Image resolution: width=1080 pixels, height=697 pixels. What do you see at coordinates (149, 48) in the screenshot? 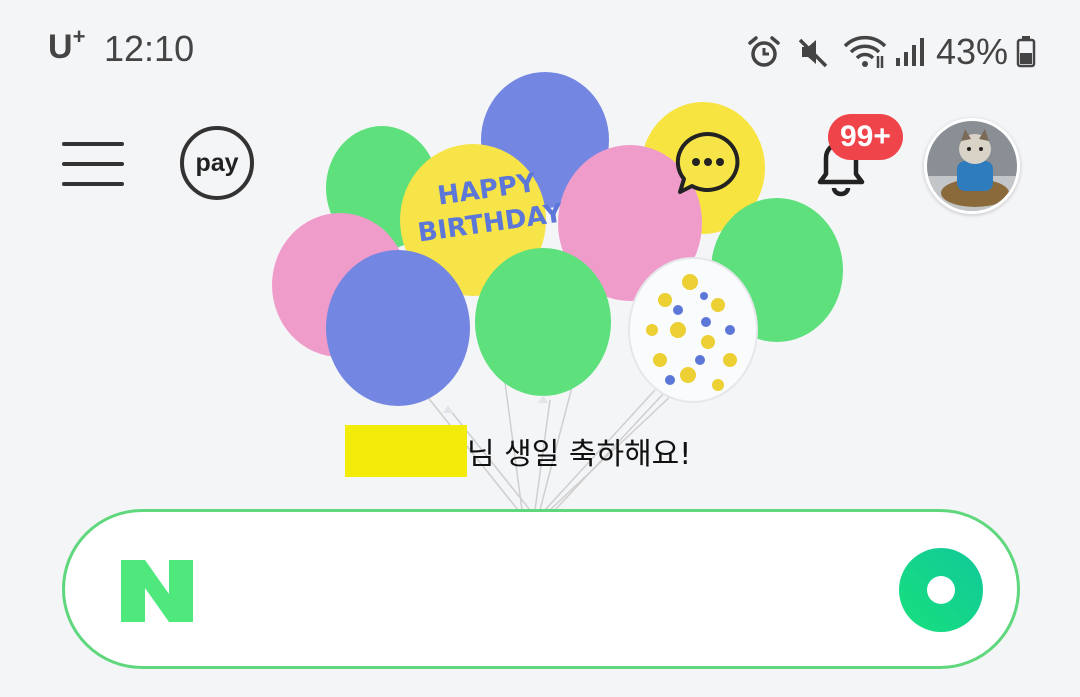
I see `clock: 12:10` at bounding box center [149, 48].